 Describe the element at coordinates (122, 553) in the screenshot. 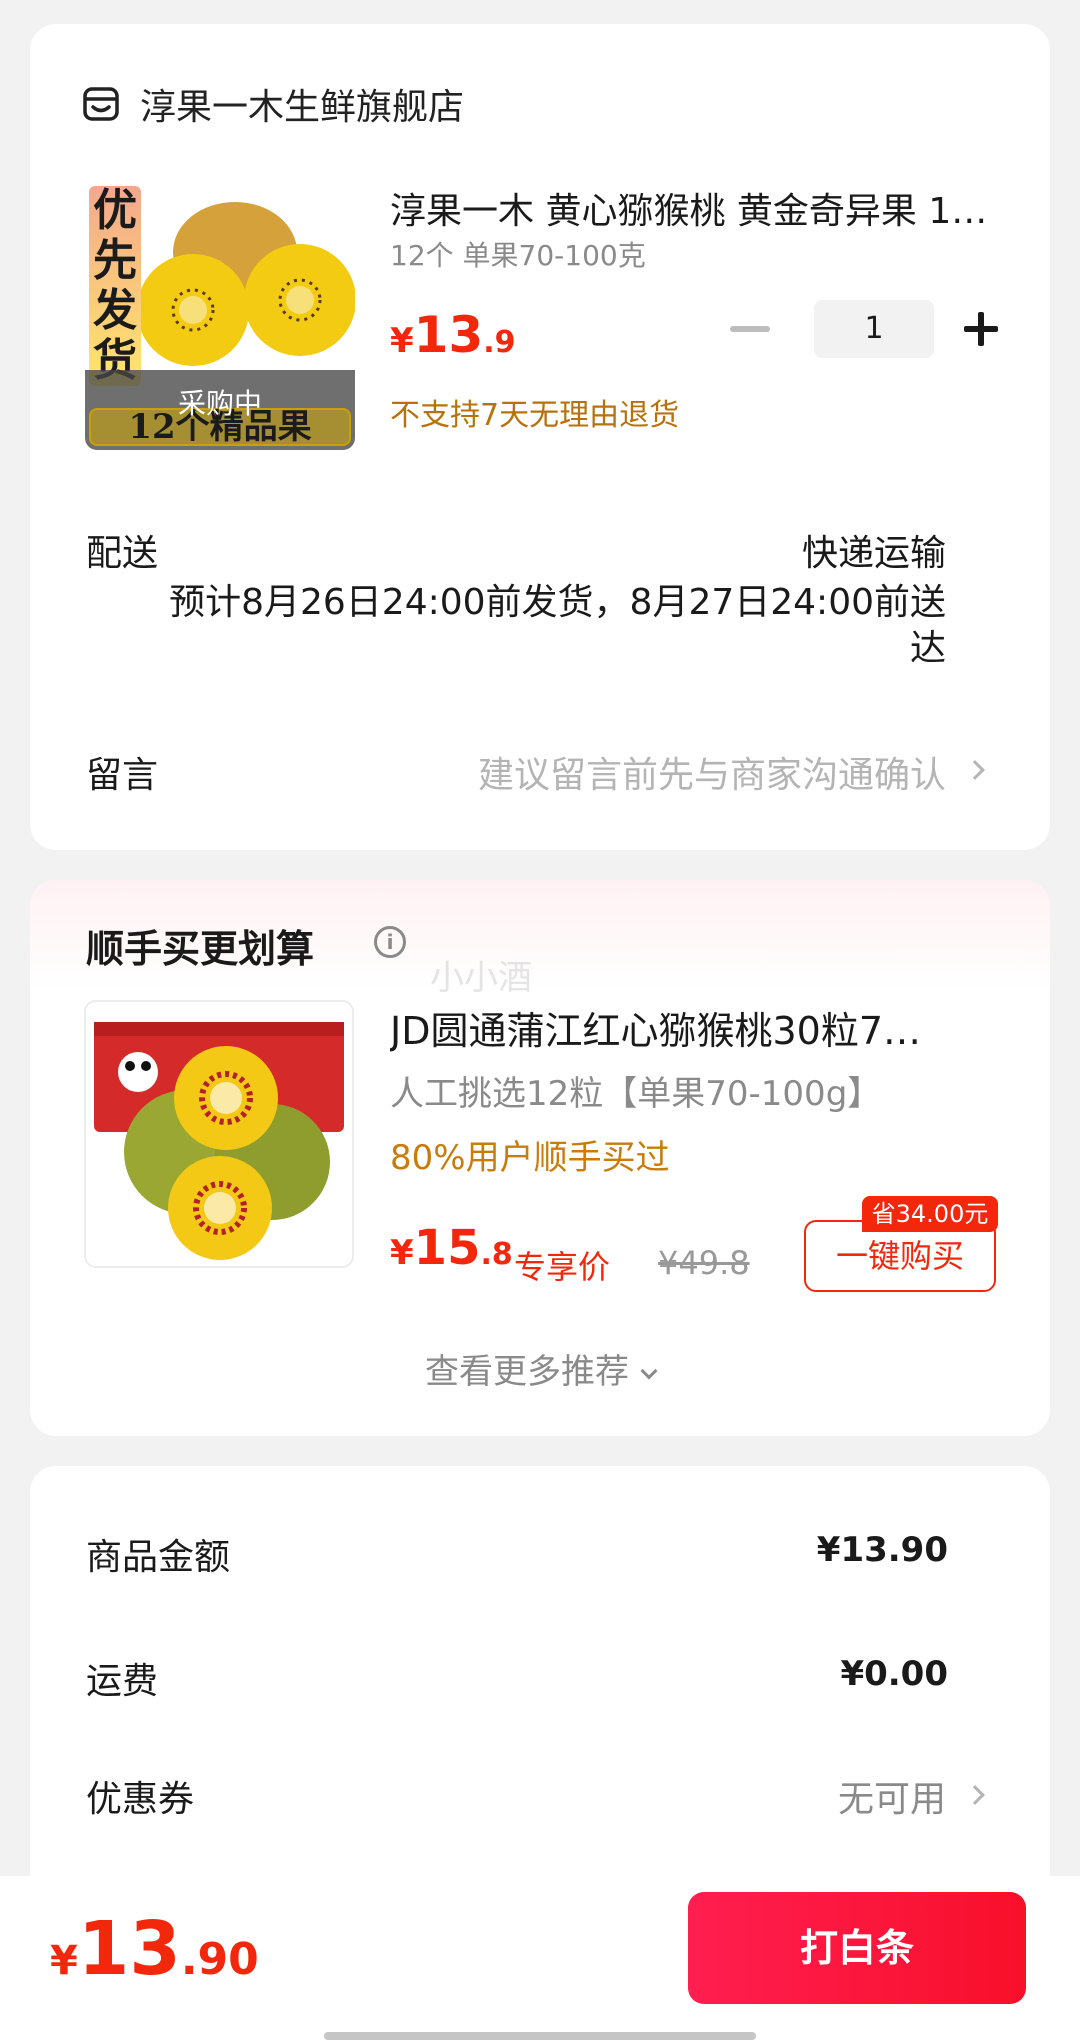

I see `shipping-label: 配送` at that location.